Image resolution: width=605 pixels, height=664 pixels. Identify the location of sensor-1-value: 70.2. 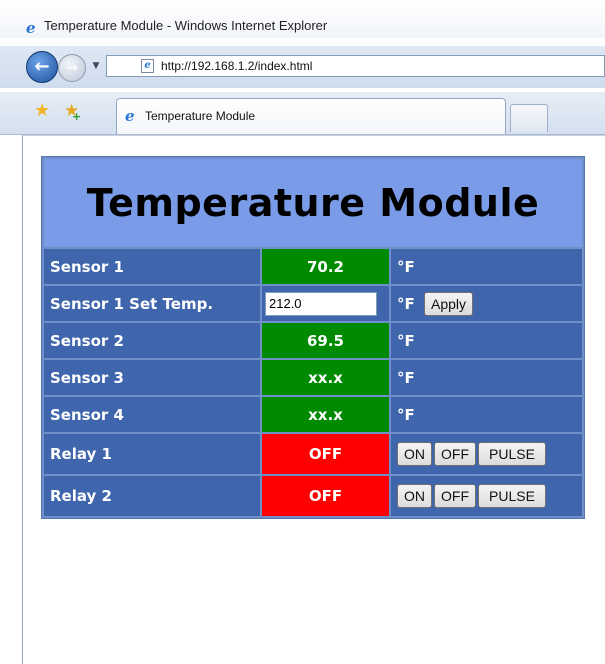
(325, 266).